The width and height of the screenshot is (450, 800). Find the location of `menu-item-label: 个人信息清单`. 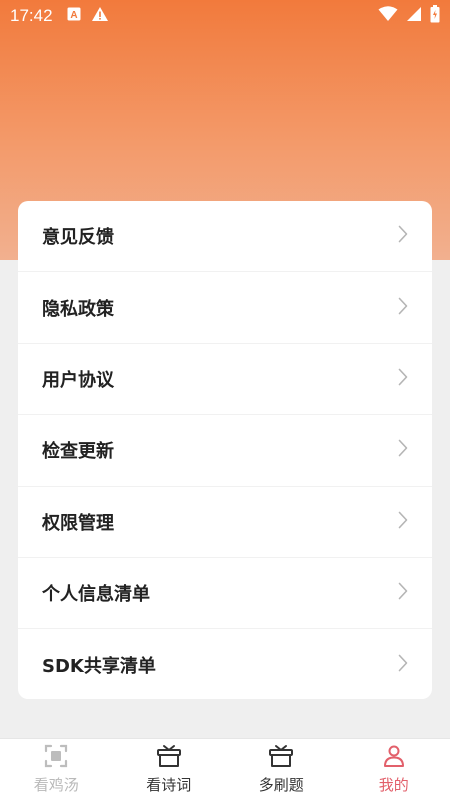

menu-item-label: 个人信息清单 is located at coordinates (96, 595).